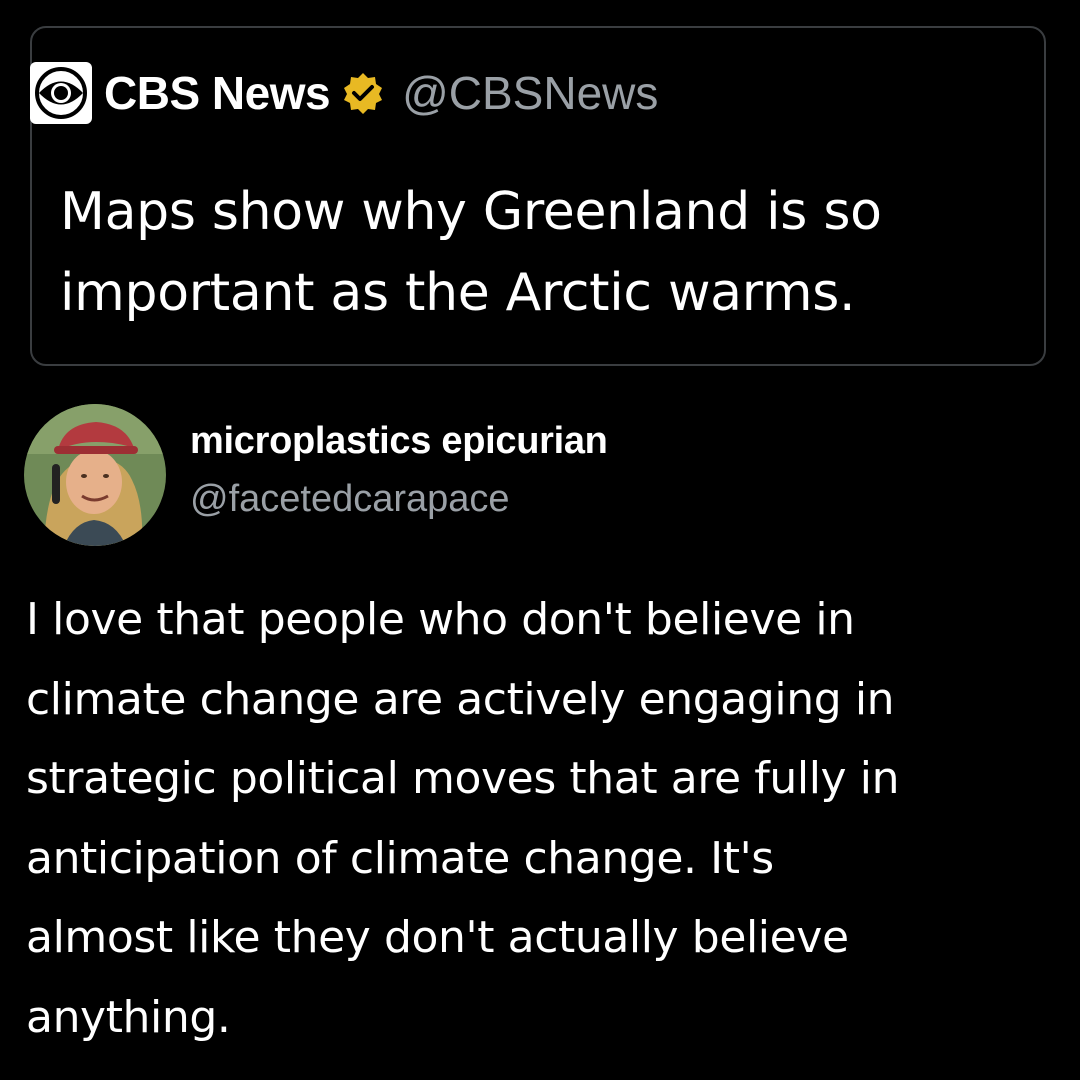 The height and width of the screenshot is (1080, 1080). Describe the element at coordinates (400, 858) in the screenshot. I see `tweet-text-line: anticipation of climate change. It's` at that location.